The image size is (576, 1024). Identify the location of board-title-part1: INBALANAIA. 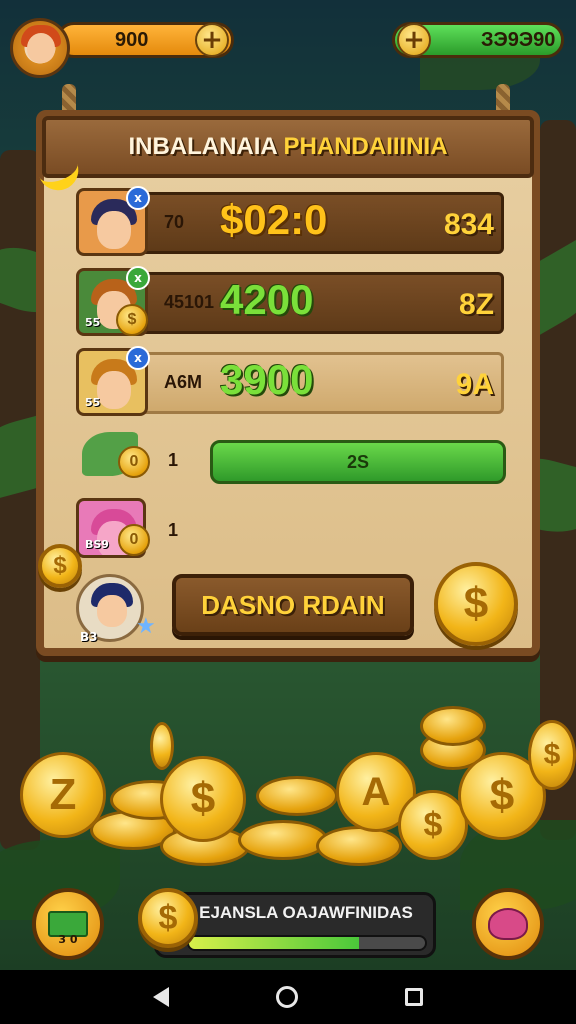
(202, 146).